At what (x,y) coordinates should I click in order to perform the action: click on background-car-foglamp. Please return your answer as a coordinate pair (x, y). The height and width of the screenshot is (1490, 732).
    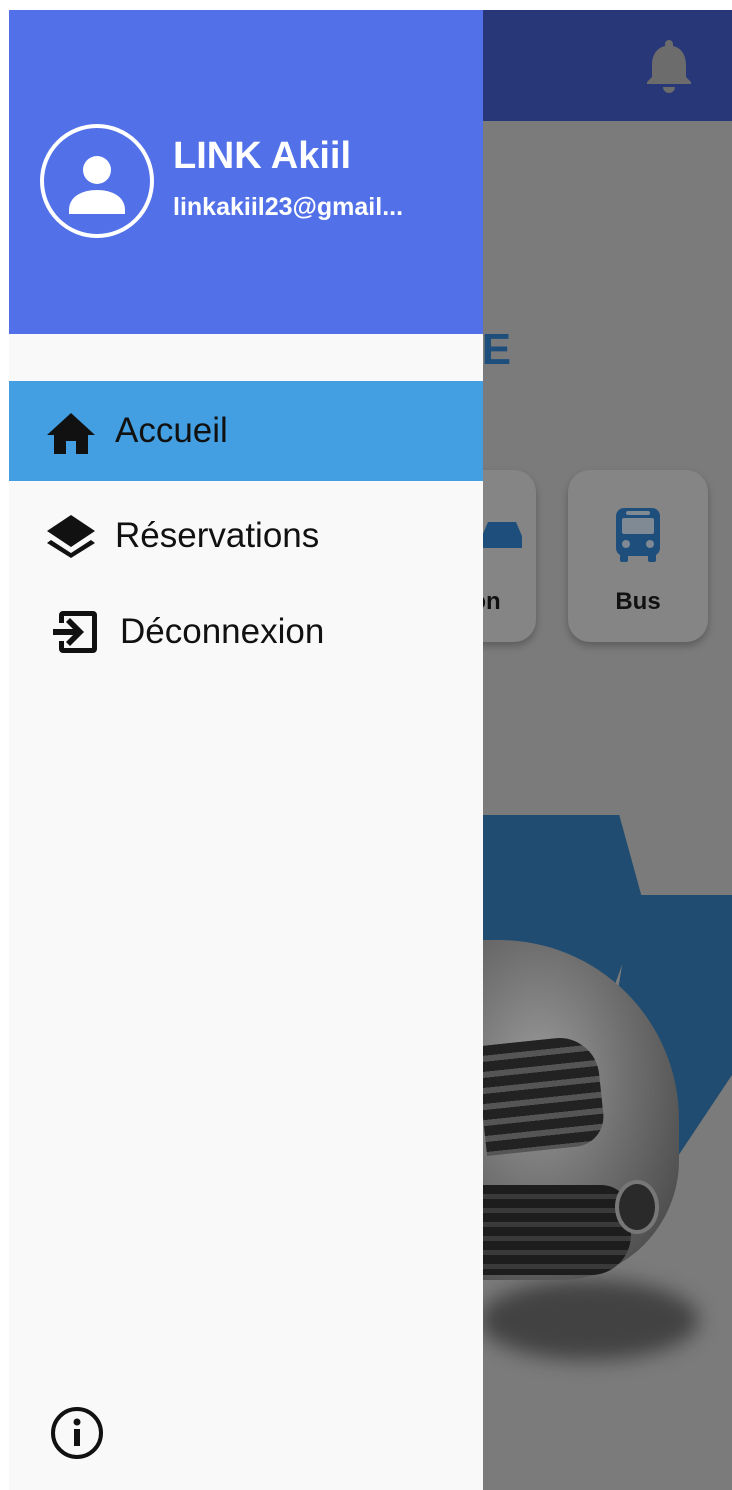
    Looking at the image, I should click on (637, 1207).